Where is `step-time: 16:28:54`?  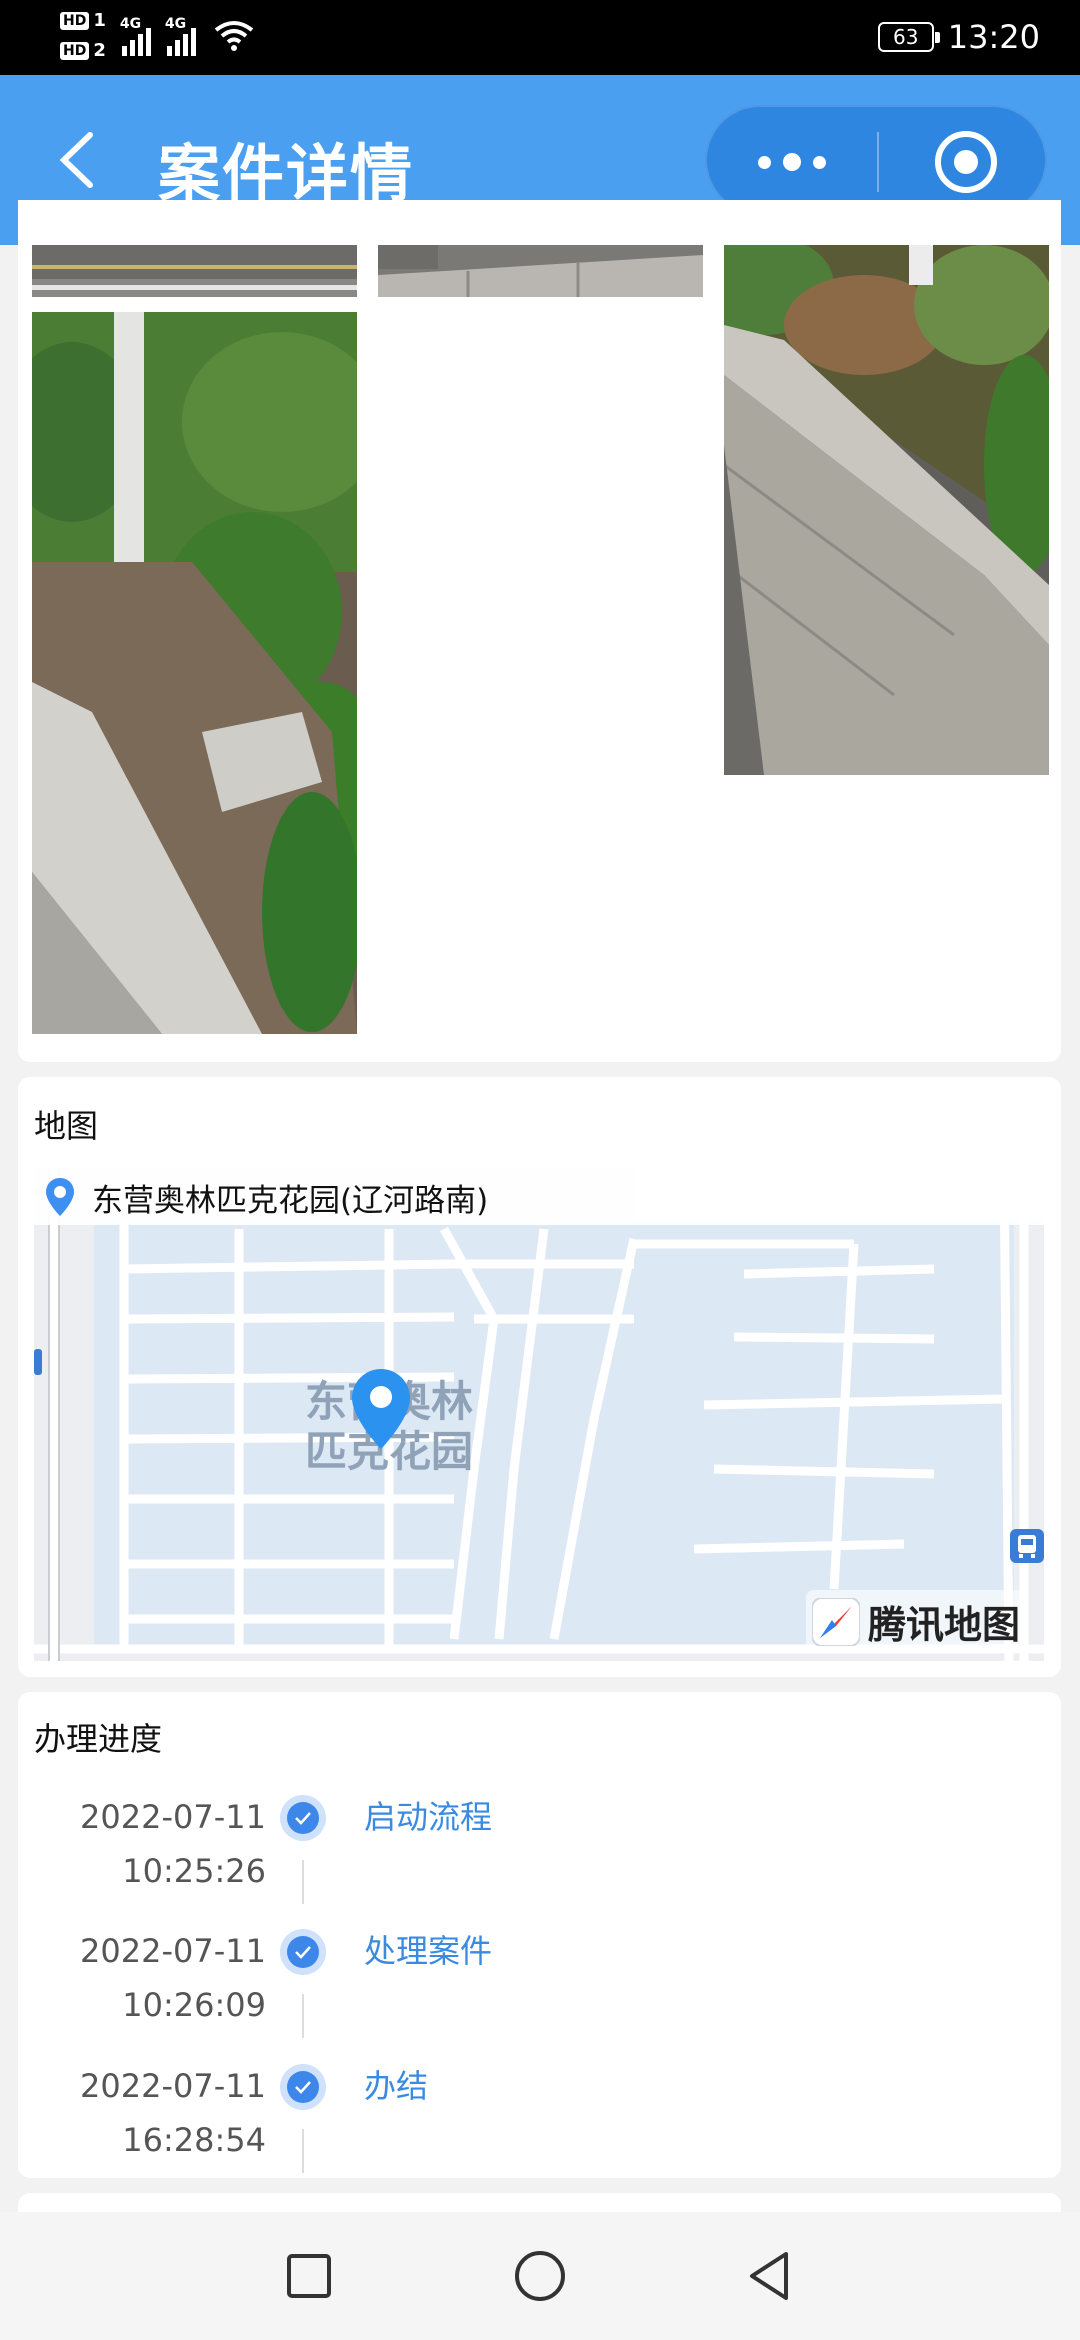
step-time: 16:28:54 is located at coordinates (194, 2140).